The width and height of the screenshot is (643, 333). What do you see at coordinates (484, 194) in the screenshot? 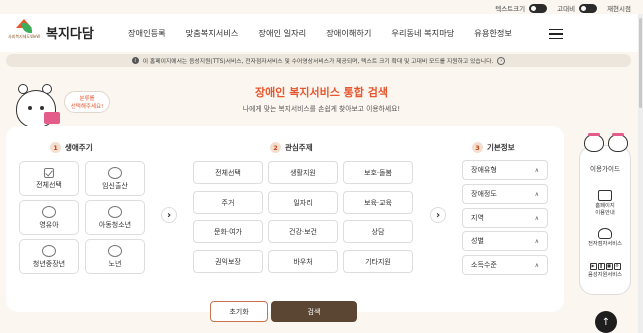
I see `select-label: 장애정도` at bounding box center [484, 194].